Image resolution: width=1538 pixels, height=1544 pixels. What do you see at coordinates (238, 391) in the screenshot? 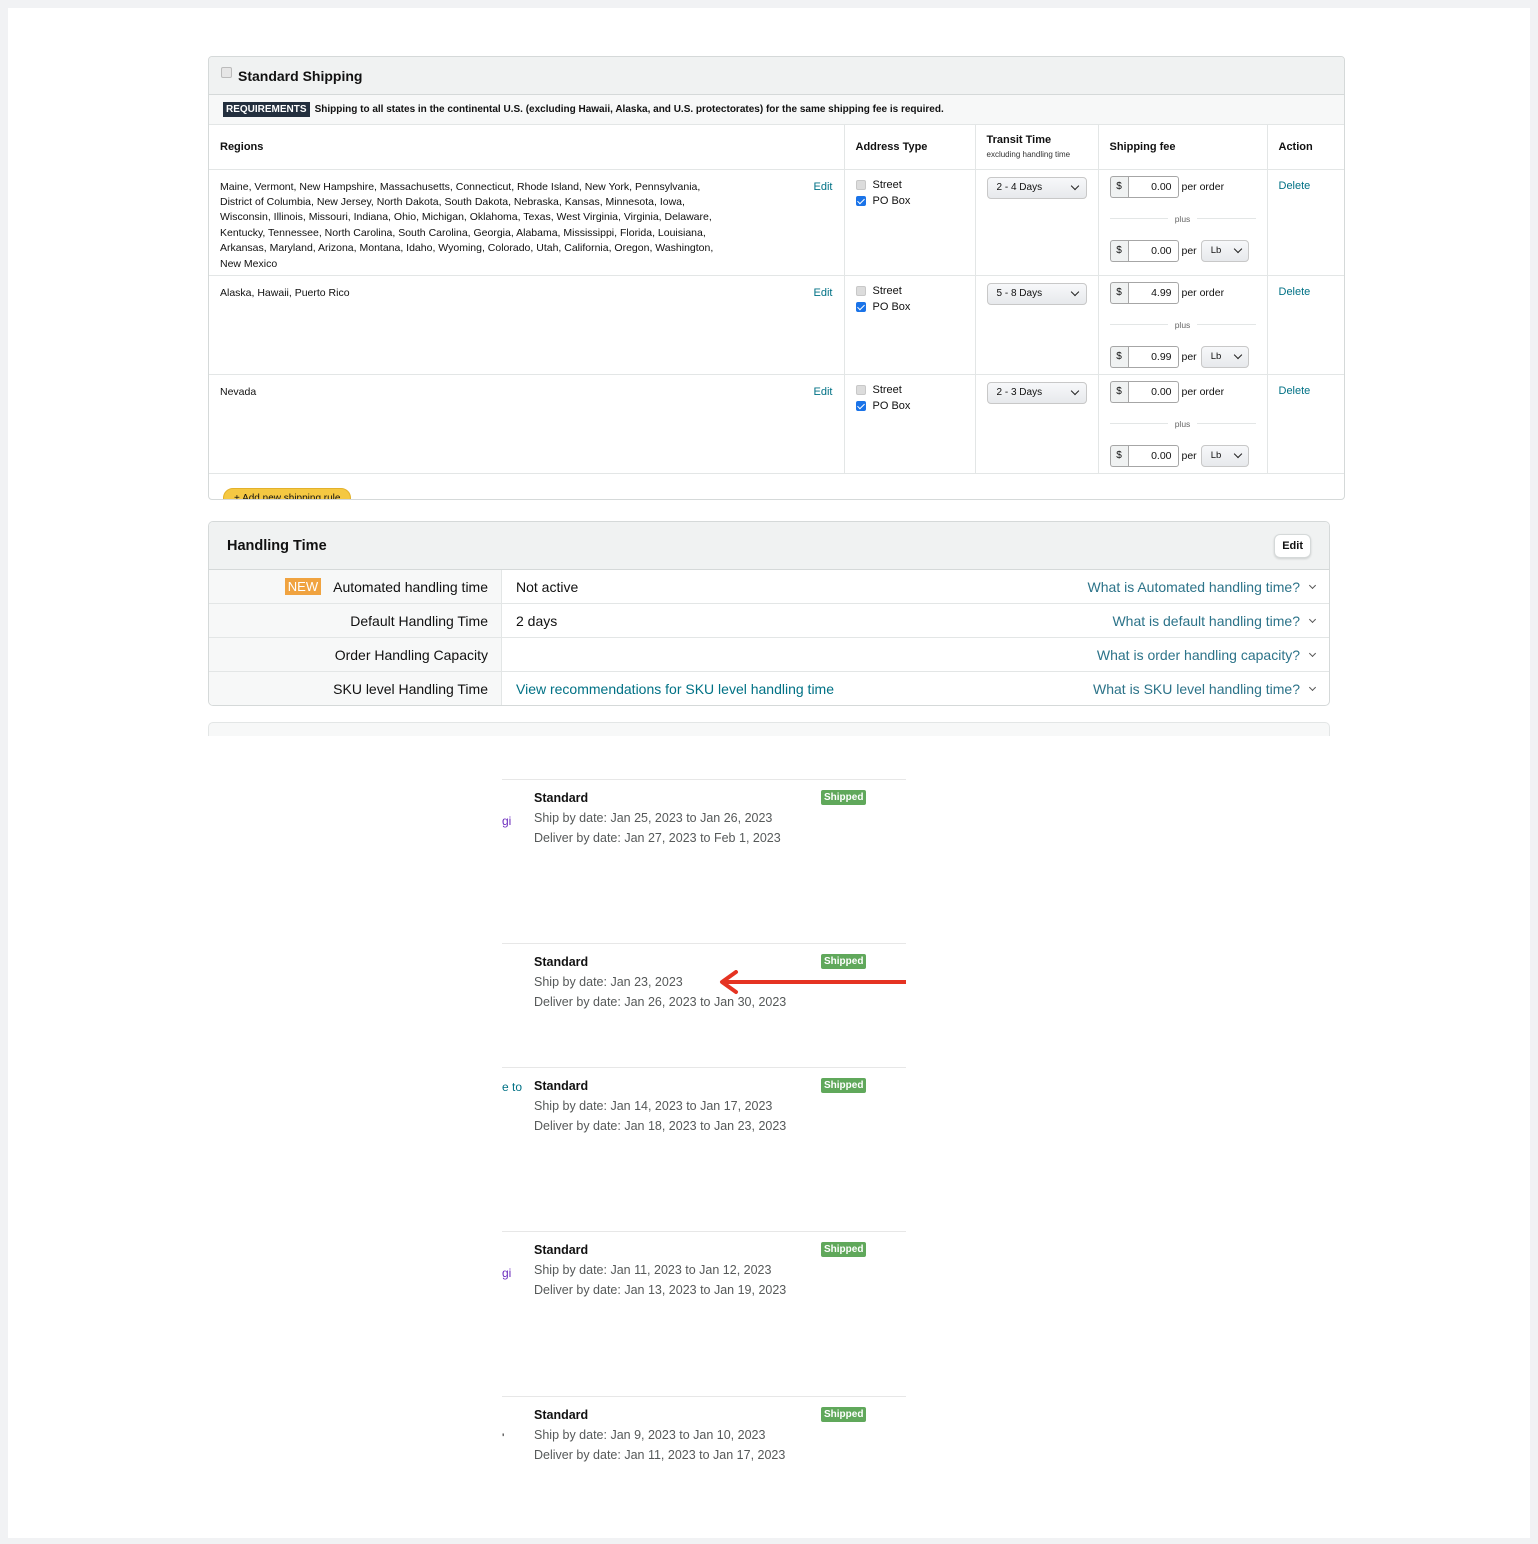
I see `region-list: Nevada` at bounding box center [238, 391].